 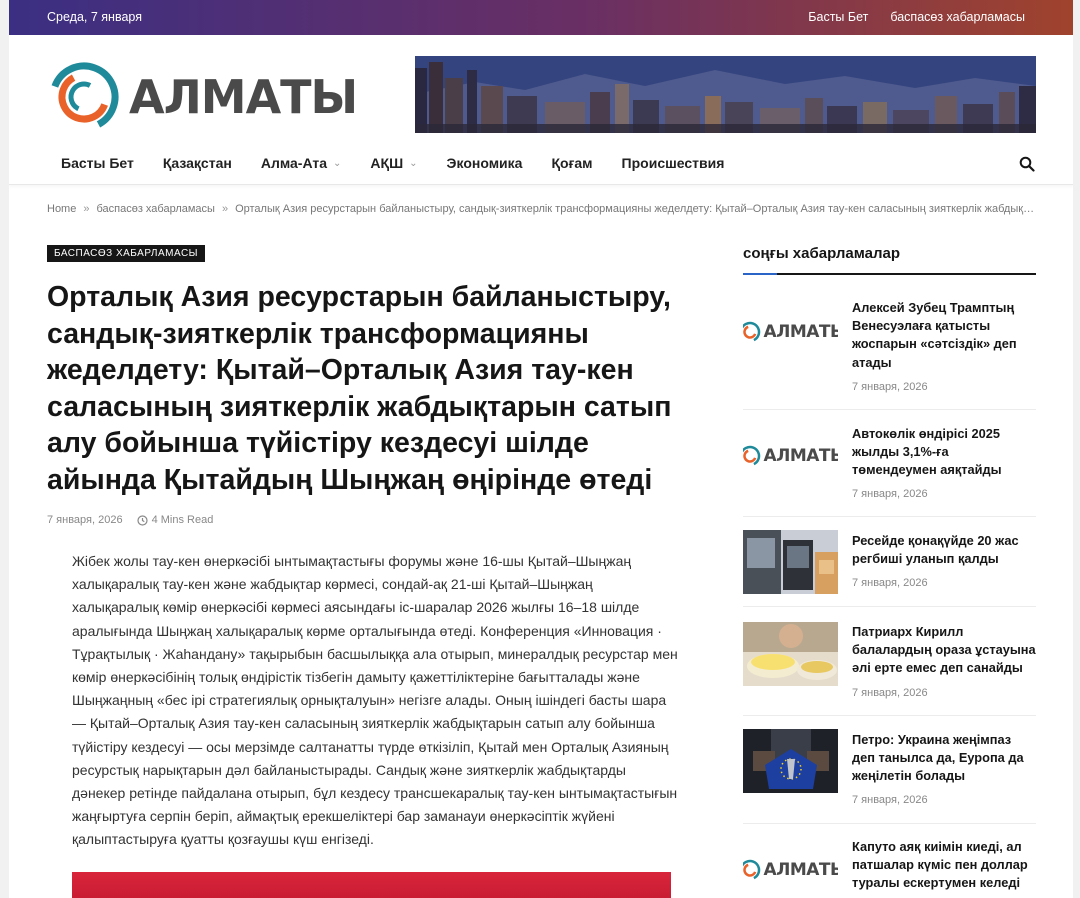 I want to click on breadcrumb-home: Home, so click(x=61, y=209).